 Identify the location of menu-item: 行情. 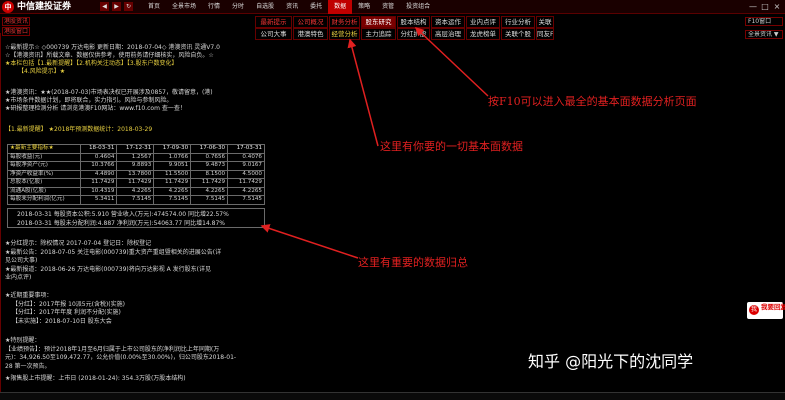
(214, 7).